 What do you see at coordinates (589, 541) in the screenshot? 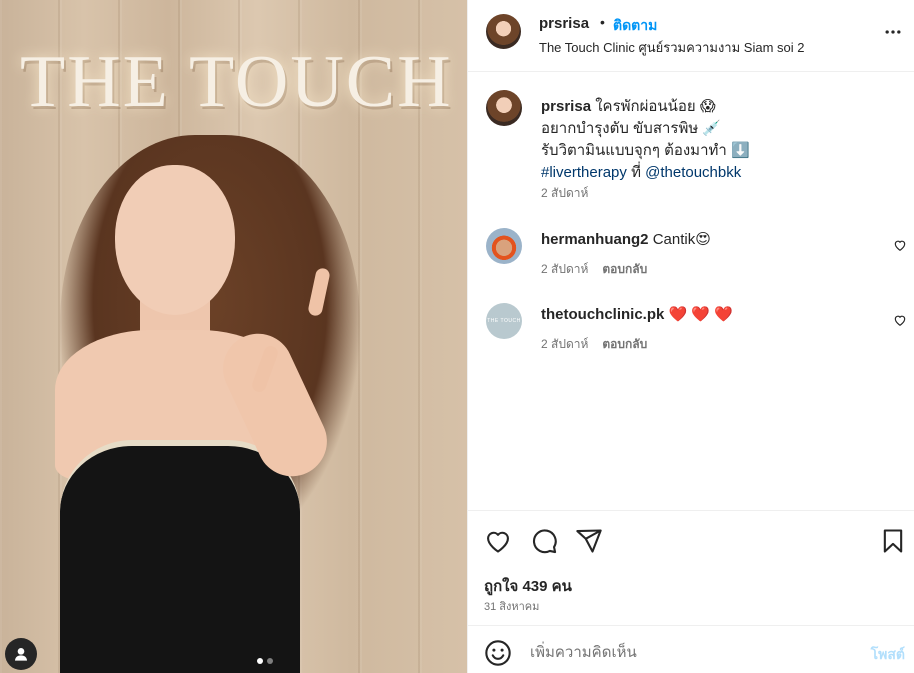
I see `share-icon` at bounding box center [589, 541].